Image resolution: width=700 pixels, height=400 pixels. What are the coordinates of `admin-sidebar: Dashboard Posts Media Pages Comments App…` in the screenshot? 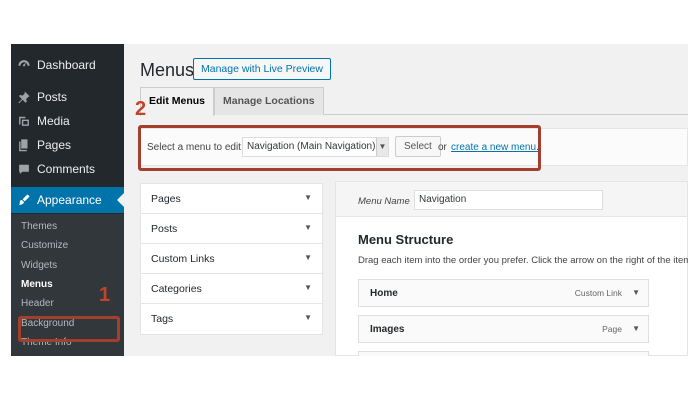 It's located at (67, 200).